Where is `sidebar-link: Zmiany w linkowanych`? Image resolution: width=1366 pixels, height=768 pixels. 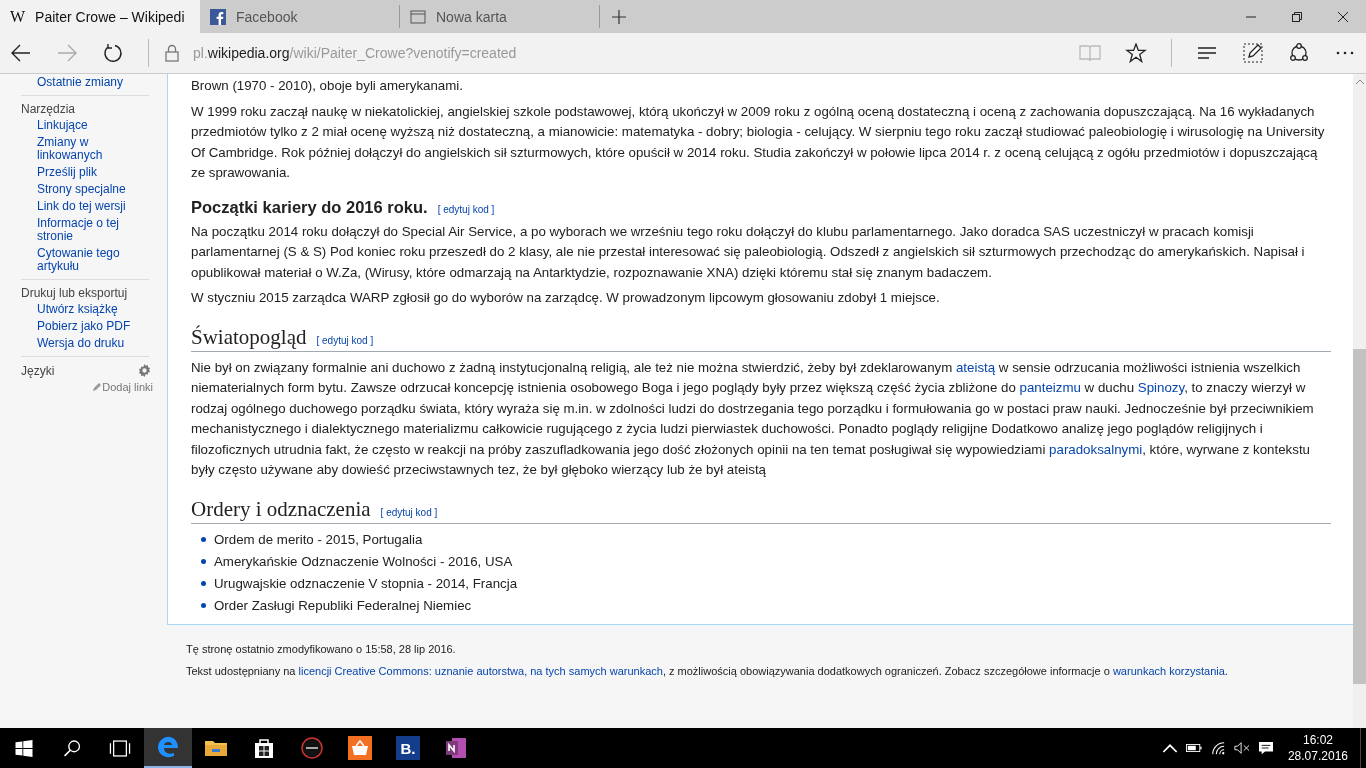
sidebar-link: Zmiany w linkowanych is located at coordinates (76, 149).